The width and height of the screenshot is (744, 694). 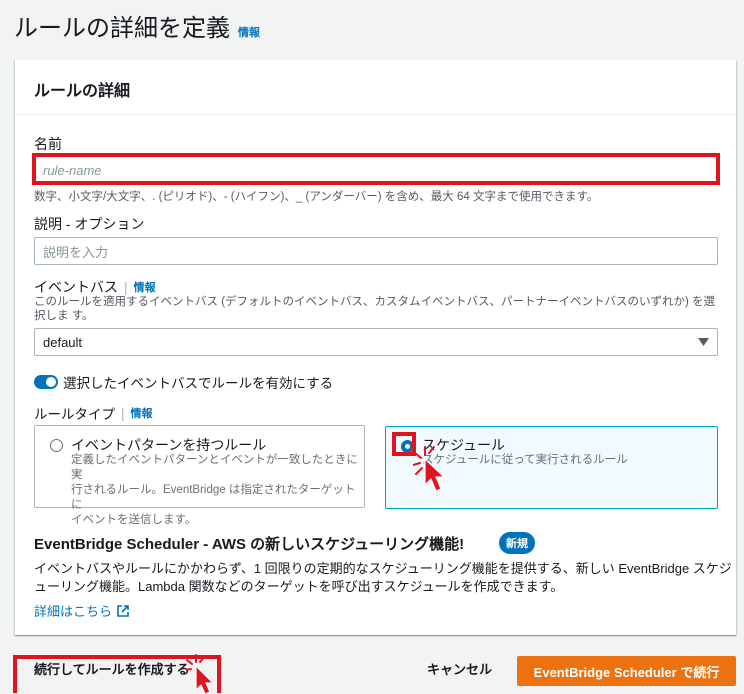 What do you see at coordinates (214, 467) in the screenshot?
I see `event-pattern-desc-line: 定義したイベントパターンとイベントが一致したときに実` at bounding box center [214, 467].